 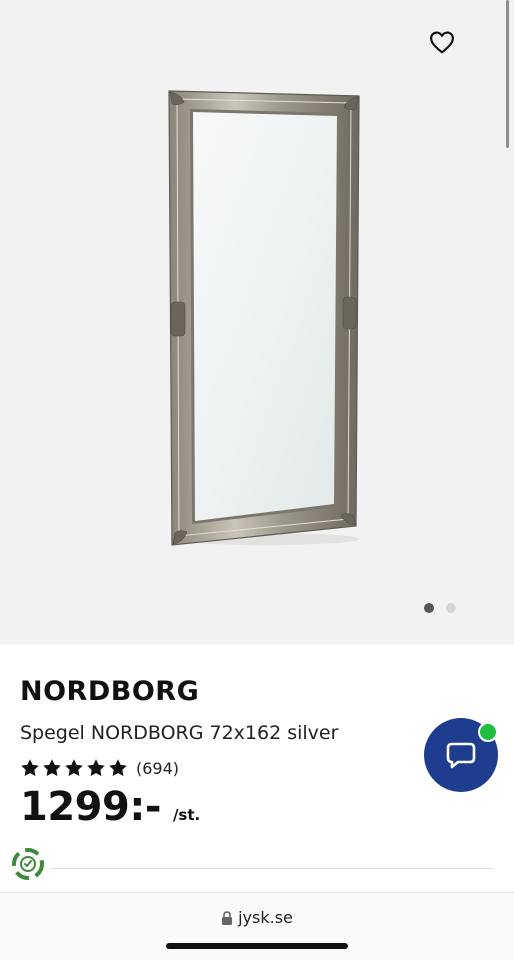 What do you see at coordinates (272, 868) in the screenshot?
I see `section-divider` at bounding box center [272, 868].